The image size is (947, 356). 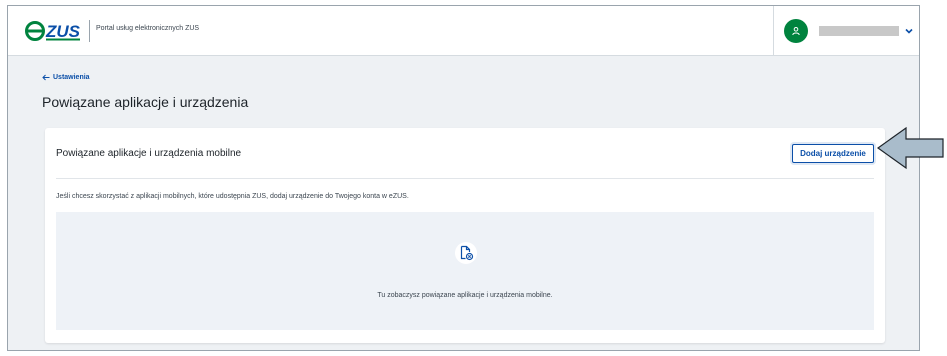 I want to click on document-remove-icon, so click(x=467, y=253).